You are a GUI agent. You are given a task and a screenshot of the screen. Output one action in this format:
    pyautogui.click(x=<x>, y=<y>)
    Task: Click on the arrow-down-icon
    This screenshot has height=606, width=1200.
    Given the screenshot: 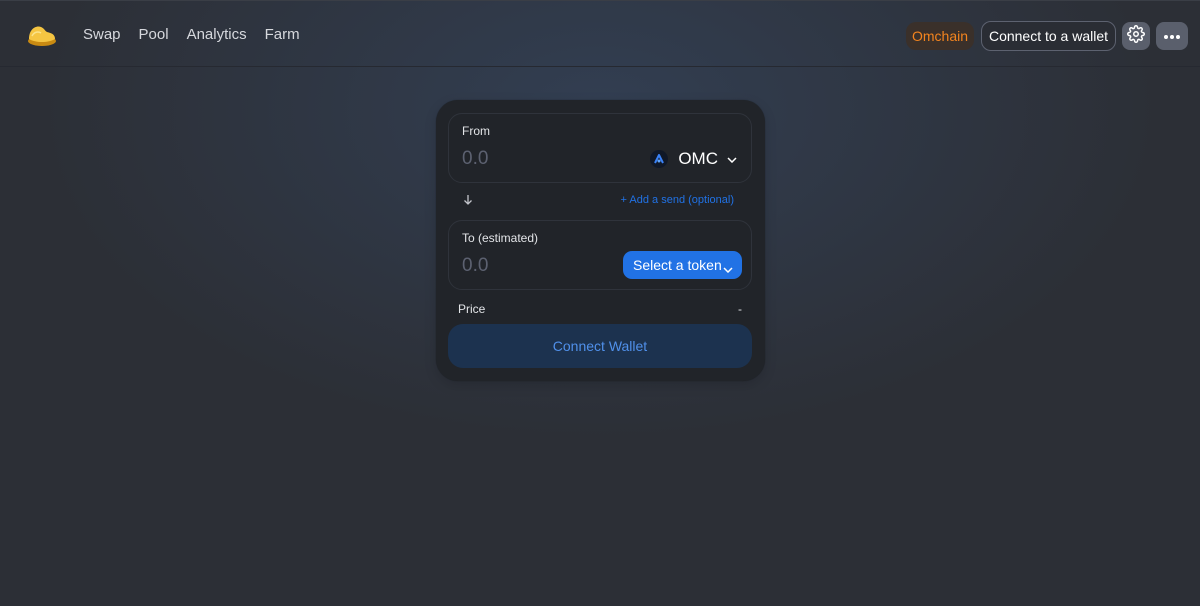 What is the action you would take?
    pyautogui.click(x=468, y=202)
    